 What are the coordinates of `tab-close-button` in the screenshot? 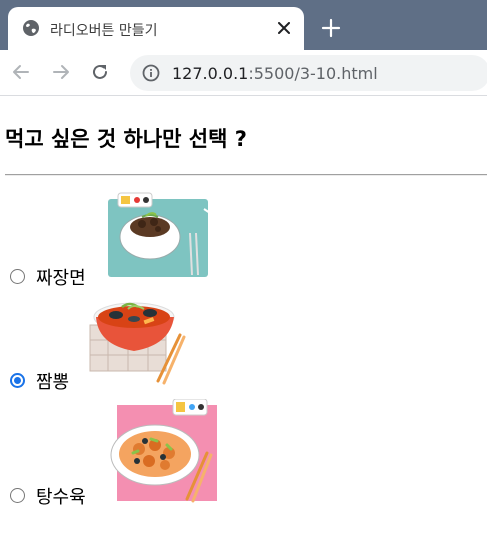 It's located at (284, 28).